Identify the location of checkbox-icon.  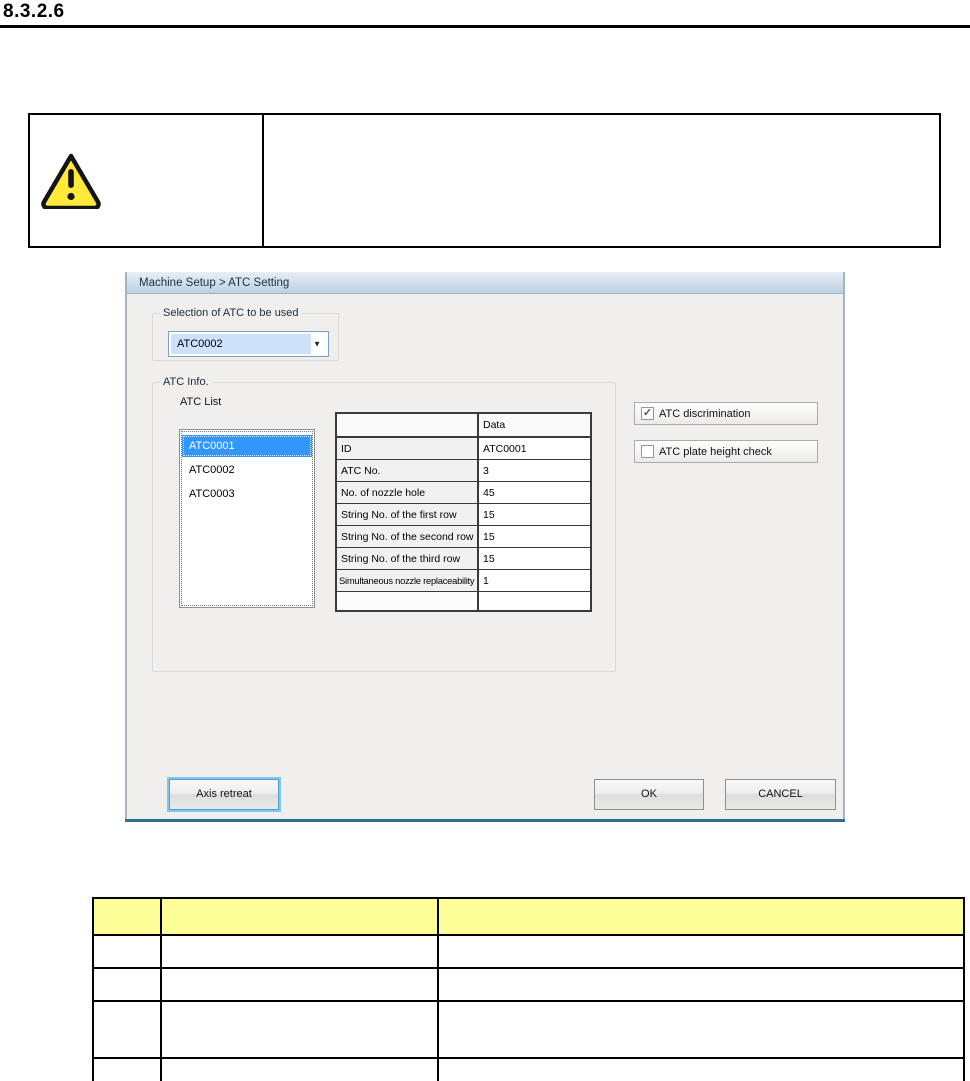
(647, 451).